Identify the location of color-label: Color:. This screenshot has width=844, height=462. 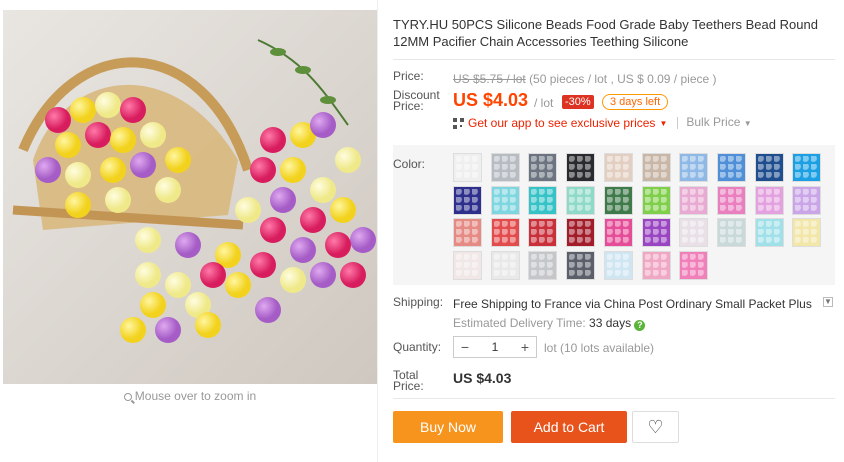
(409, 164).